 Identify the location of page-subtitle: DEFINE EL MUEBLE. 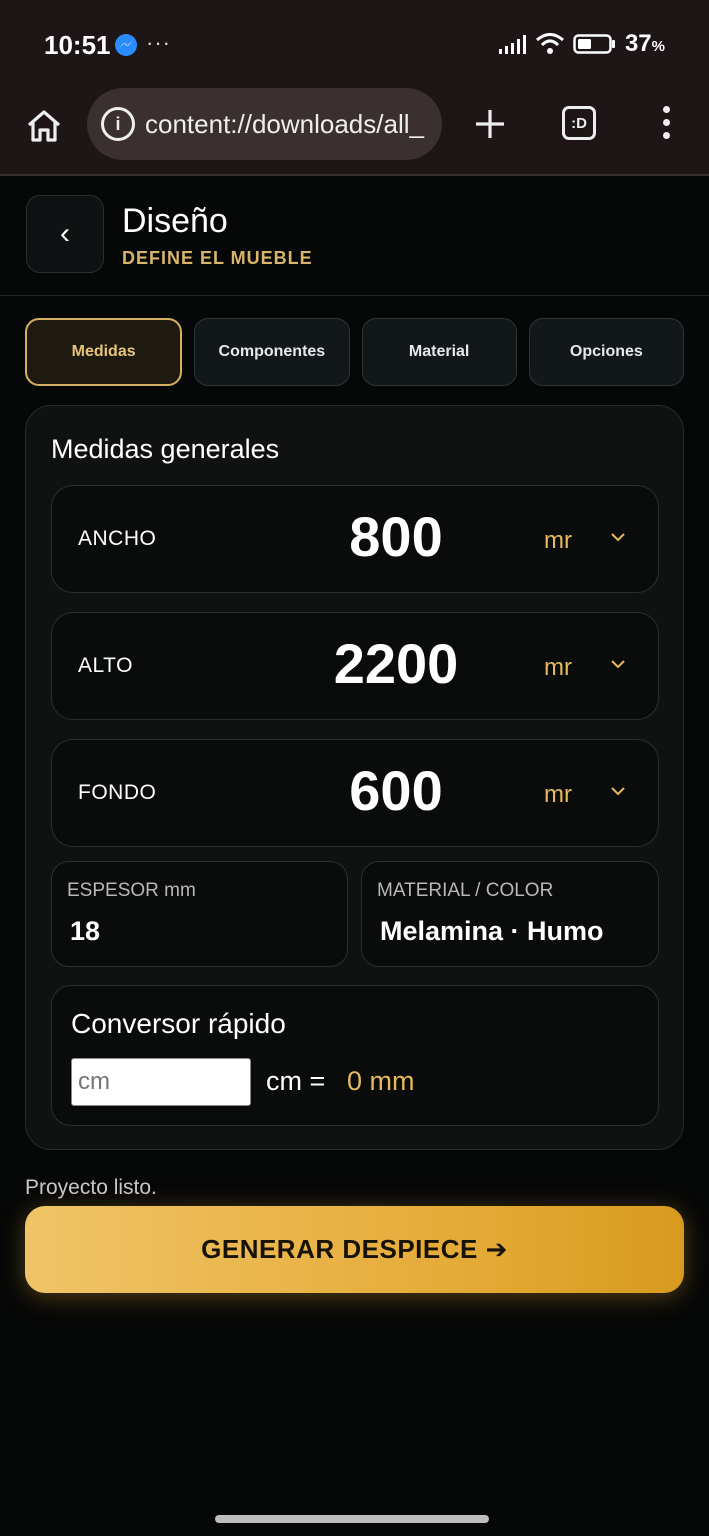
(217, 258).